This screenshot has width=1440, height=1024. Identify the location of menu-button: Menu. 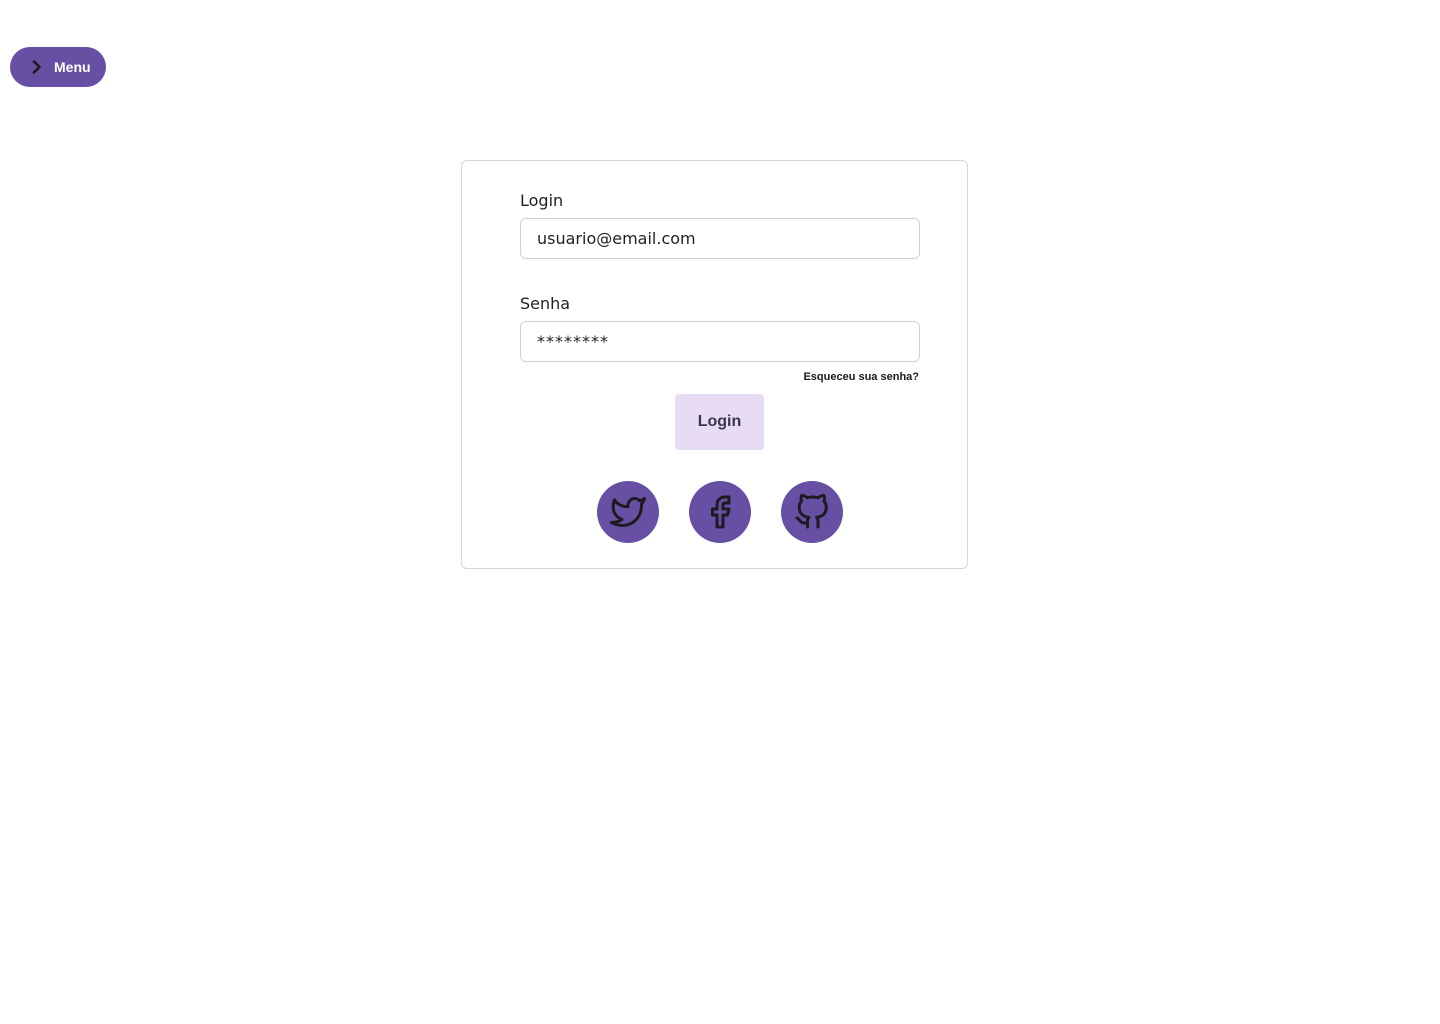
(58, 67).